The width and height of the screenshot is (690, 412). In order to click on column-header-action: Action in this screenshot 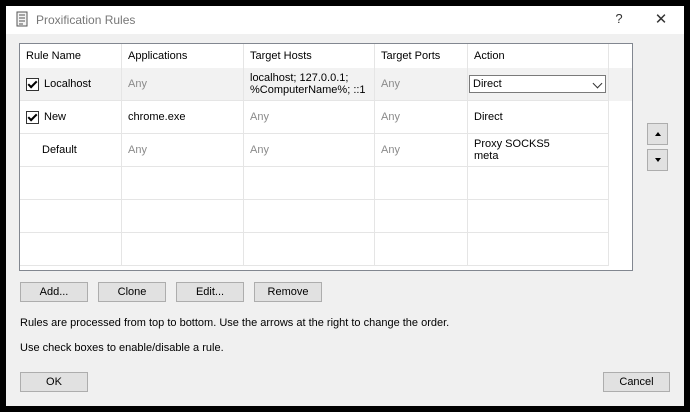, I will do `click(538, 56)`.